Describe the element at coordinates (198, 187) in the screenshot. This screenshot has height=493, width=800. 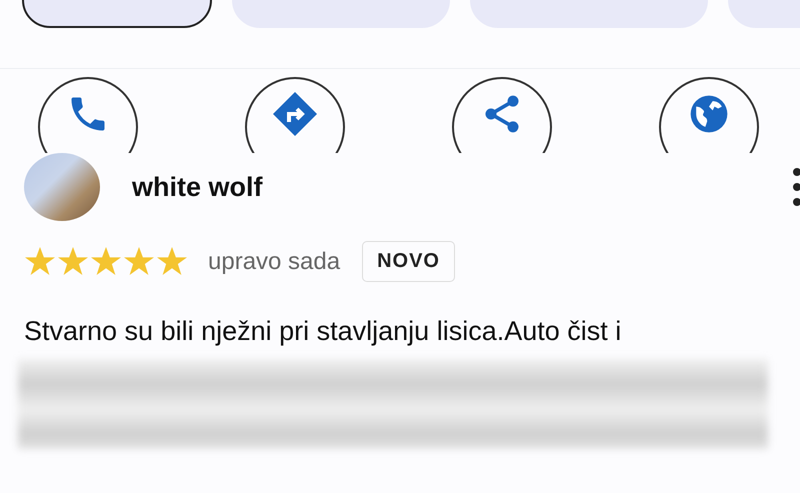
I see `reviewer-name: white wolf` at that location.